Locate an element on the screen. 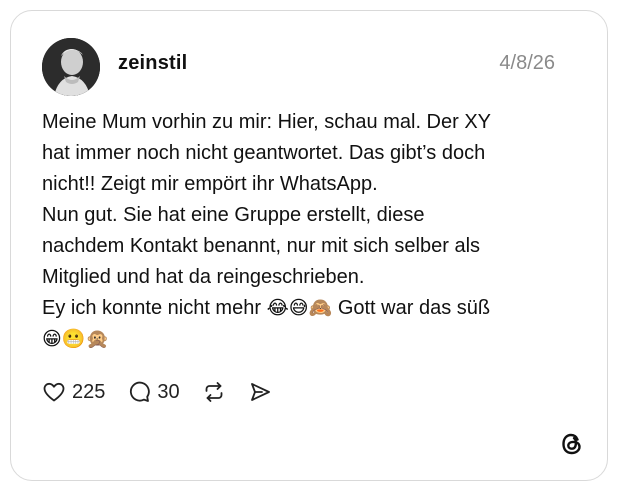 The height and width of the screenshot is (493, 620). heart-icon is located at coordinates (54, 392).